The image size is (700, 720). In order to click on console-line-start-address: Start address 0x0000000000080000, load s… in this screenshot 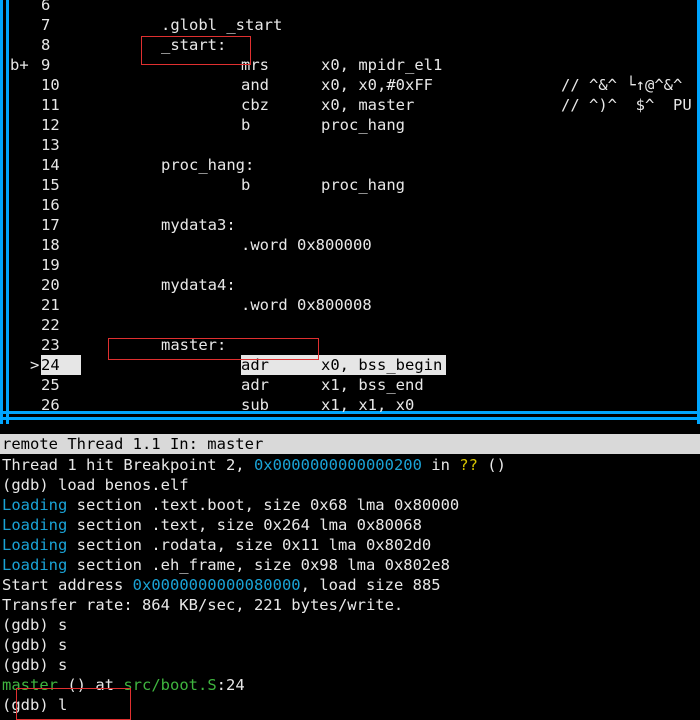, I will do `click(221, 585)`.